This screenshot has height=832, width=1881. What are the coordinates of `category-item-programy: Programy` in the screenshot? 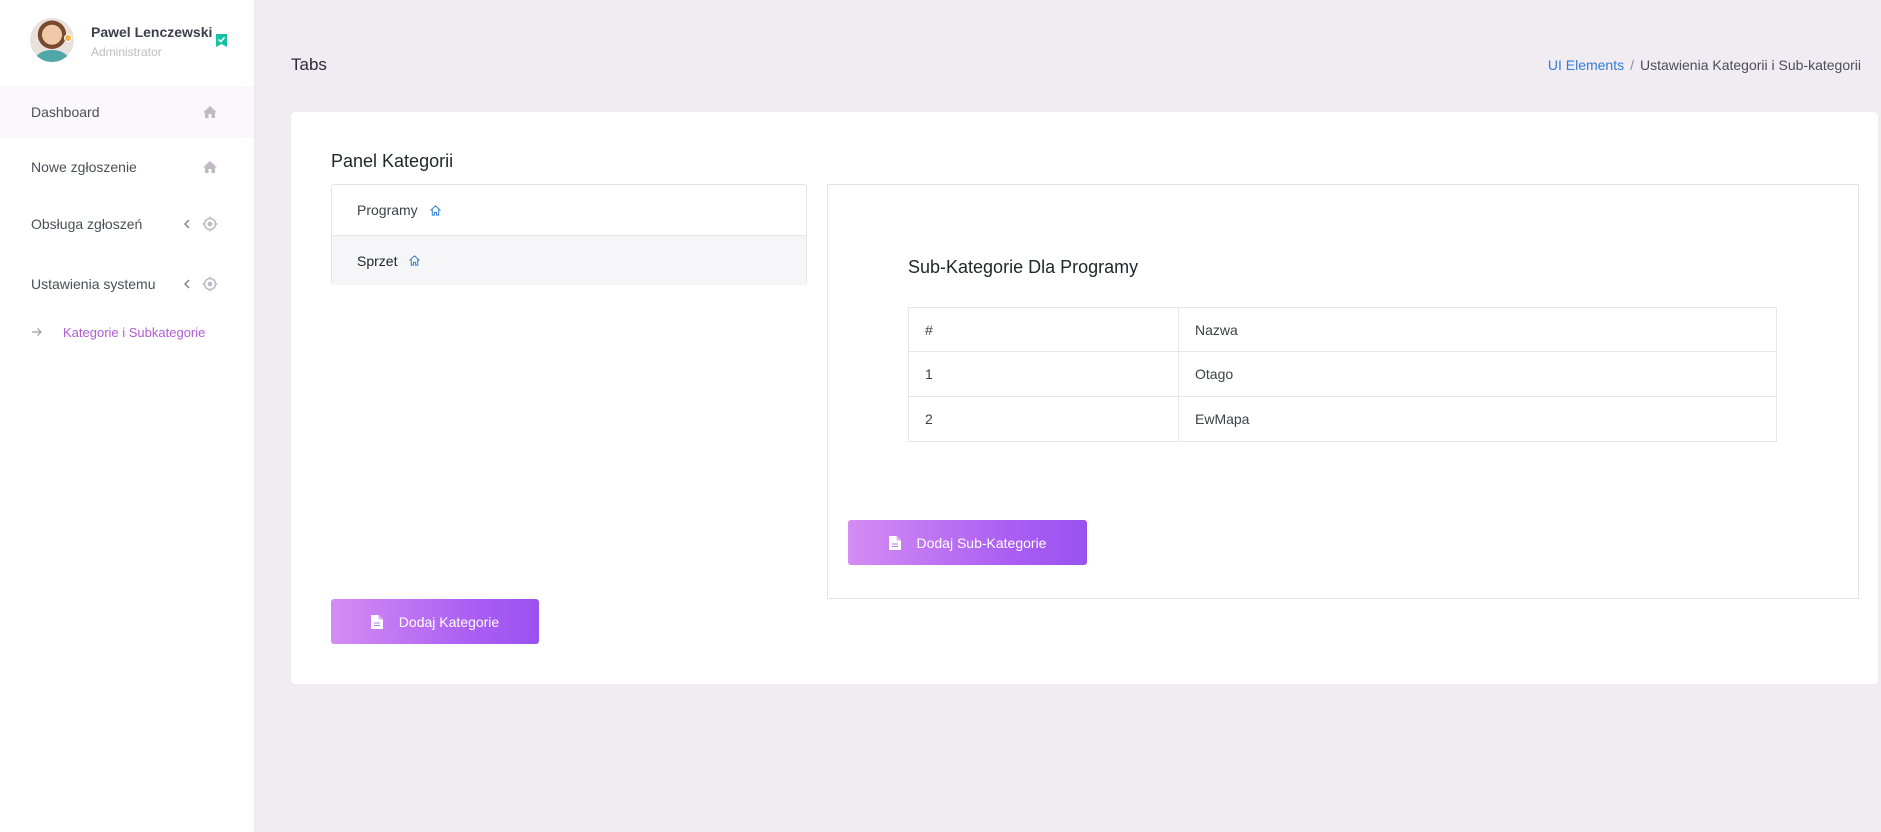 It's located at (569, 210).